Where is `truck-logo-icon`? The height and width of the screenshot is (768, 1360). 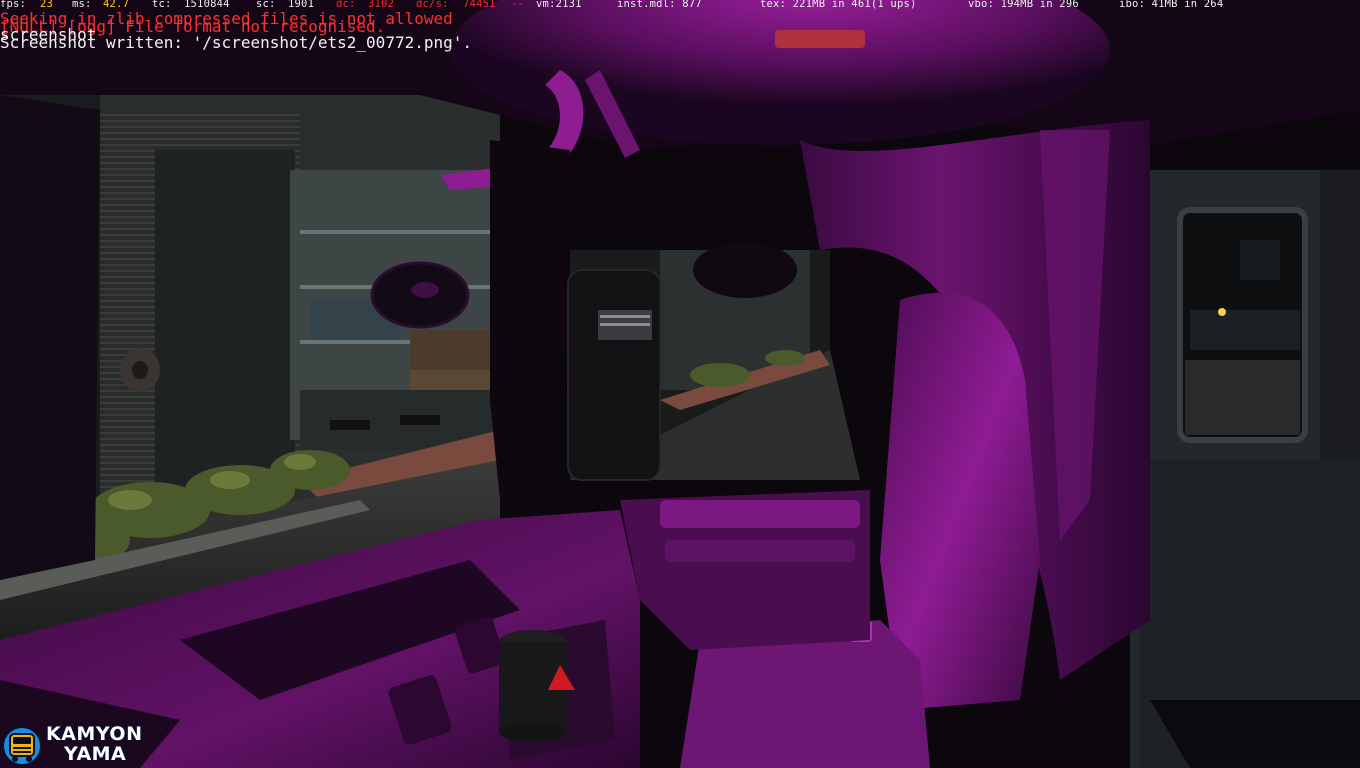
truck-logo-icon is located at coordinates (22, 746).